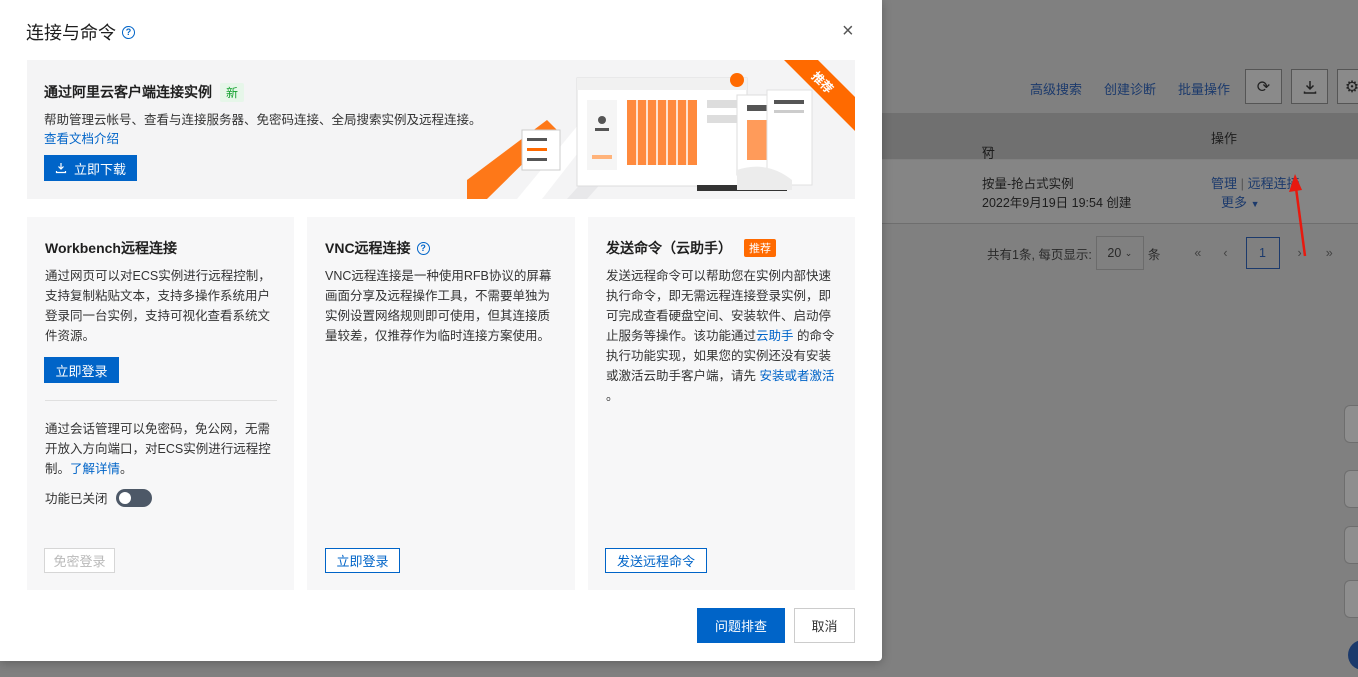 This screenshot has width=1358, height=677. I want to click on more-dropdown: 更多, so click(1234, 202).